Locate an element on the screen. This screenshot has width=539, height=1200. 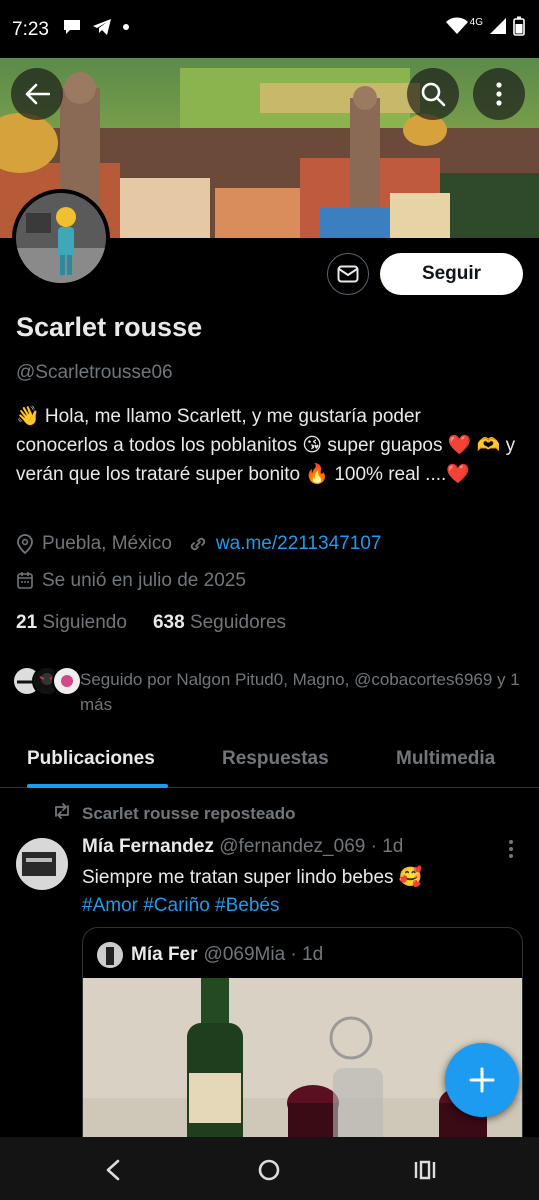
following-label: Siguiendo is located at coordinates (84, 622).